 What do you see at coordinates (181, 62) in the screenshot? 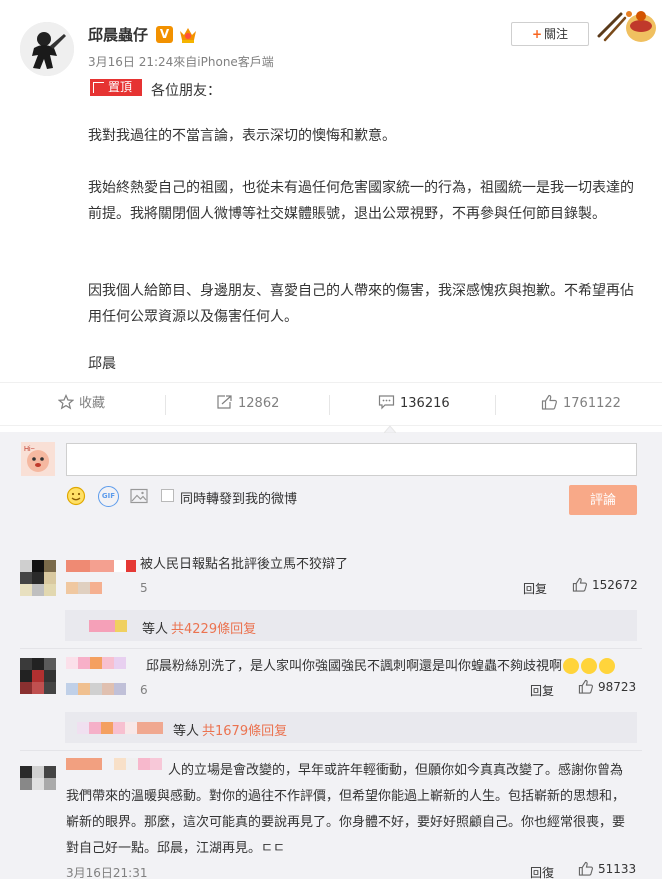
I see `post-meta: 3月16日 21:24來自iPhone客戶端` at bounding box center [181, 62].